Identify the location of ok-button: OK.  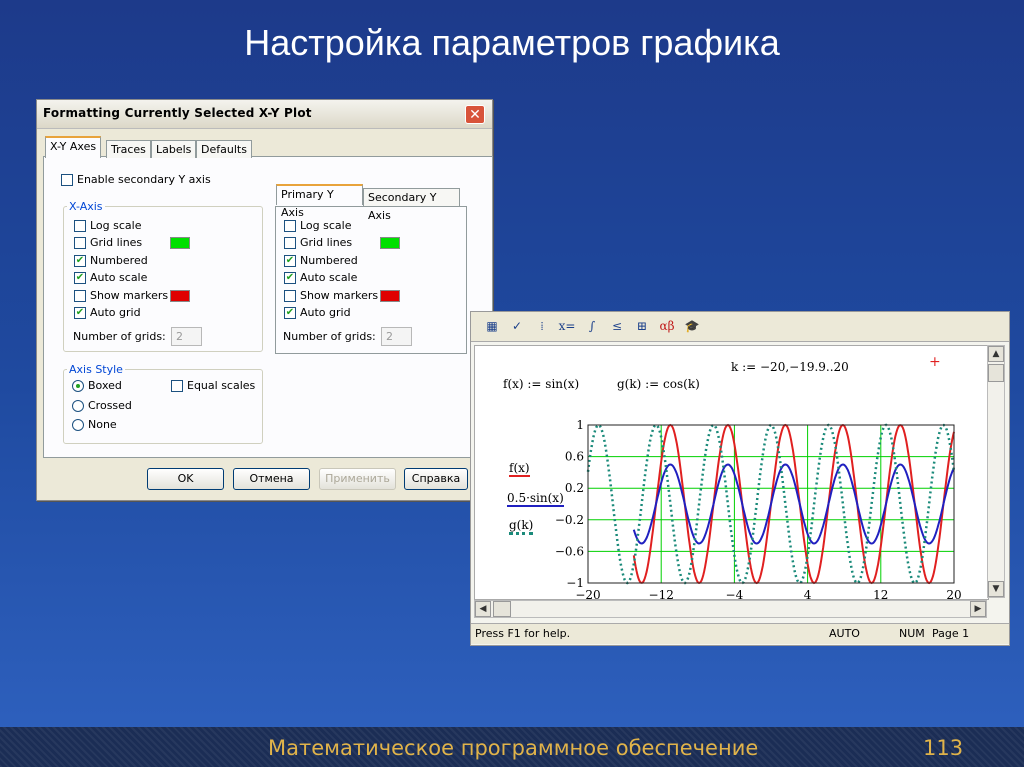
(185, 479).